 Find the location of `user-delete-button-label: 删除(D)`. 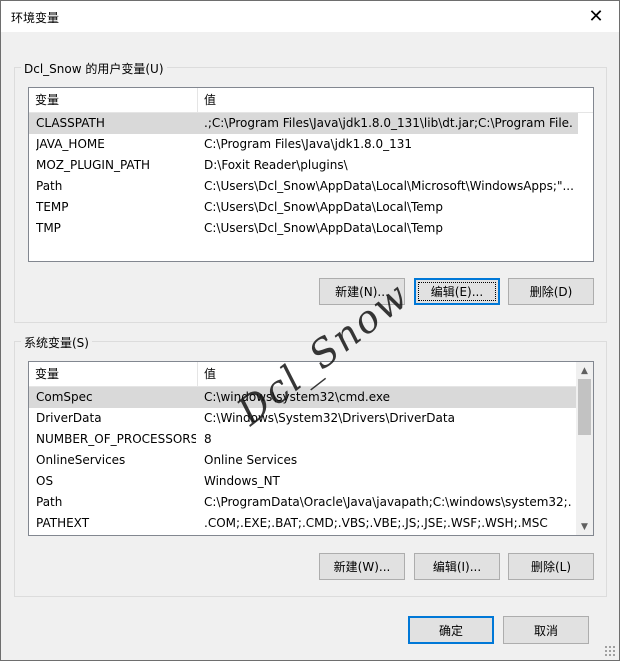

user-delete-button-label: 删除(D) is located at coordinates (551, 292).